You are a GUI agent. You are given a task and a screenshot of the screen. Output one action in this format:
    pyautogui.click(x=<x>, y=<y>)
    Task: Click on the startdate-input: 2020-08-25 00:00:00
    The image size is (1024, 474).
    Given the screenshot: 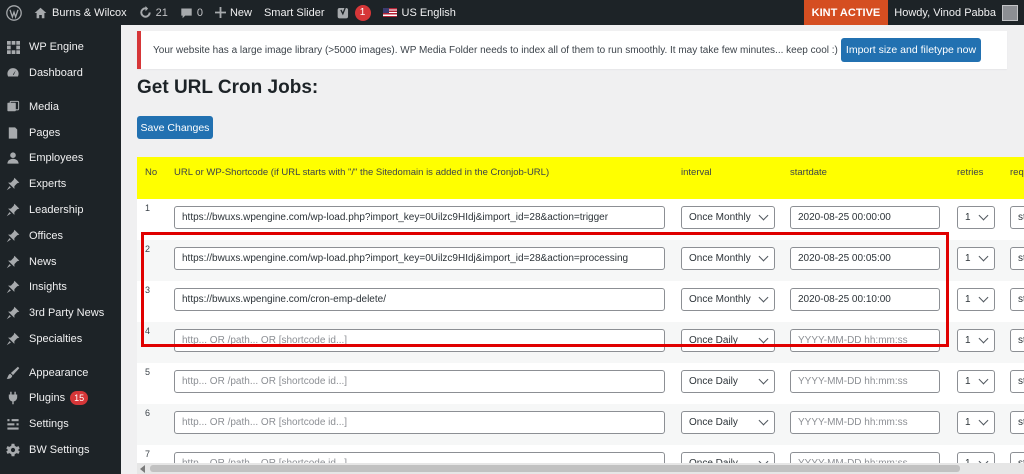 What is the action you would take?
    pyautogui.click(x=865, y=217)
    